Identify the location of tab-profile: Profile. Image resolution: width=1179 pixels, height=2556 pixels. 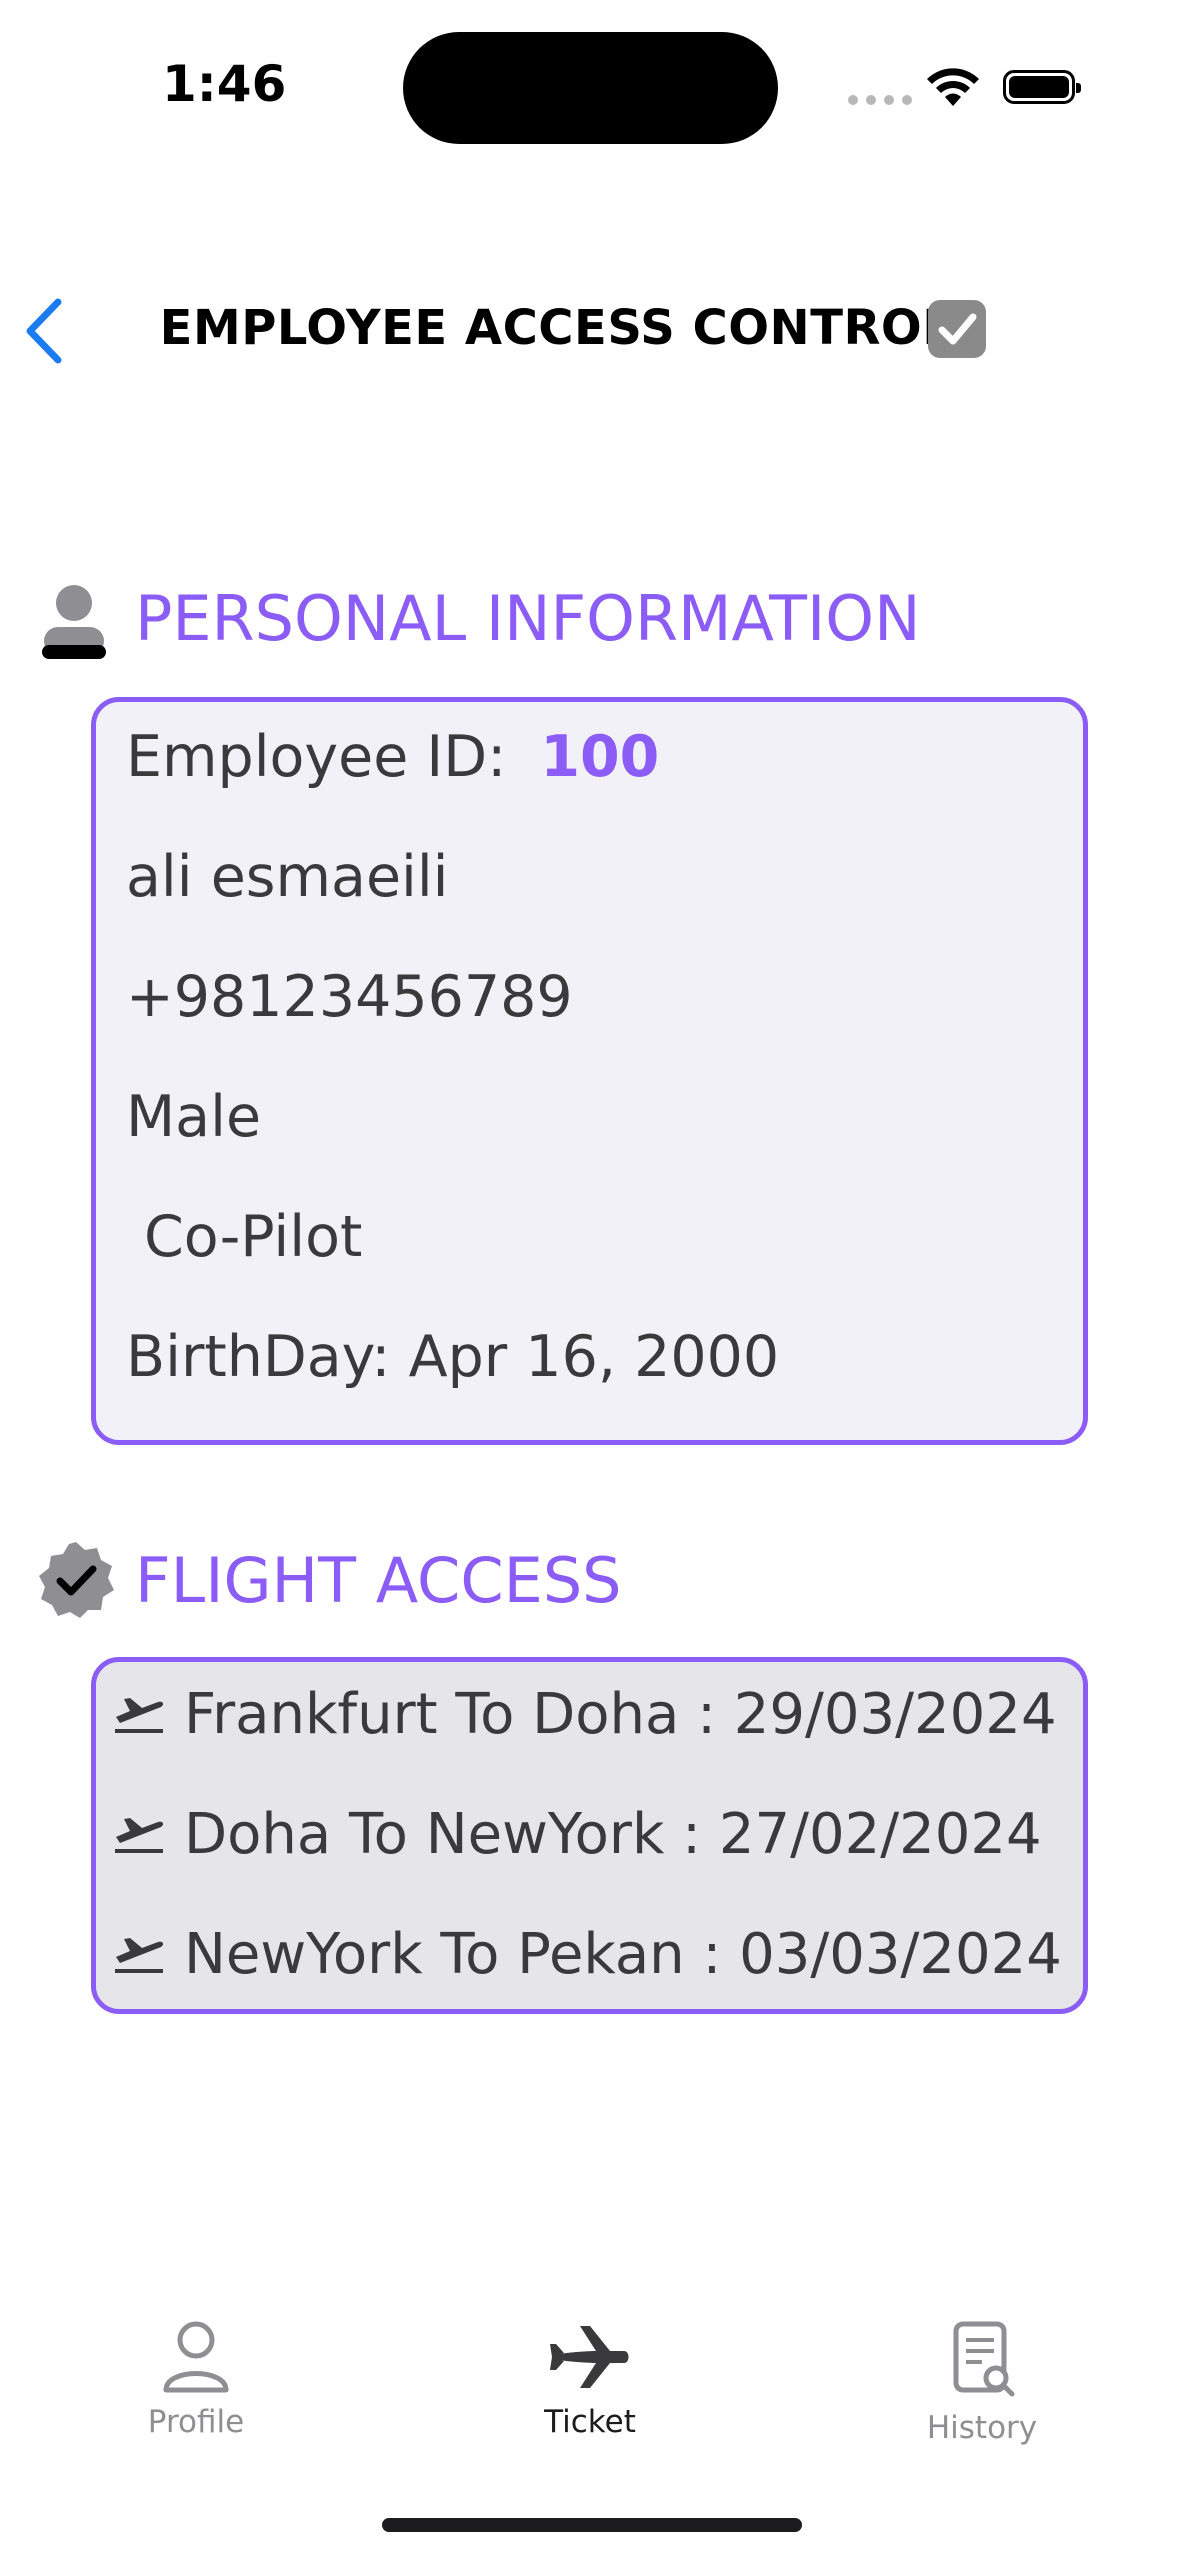
(196, 2380).